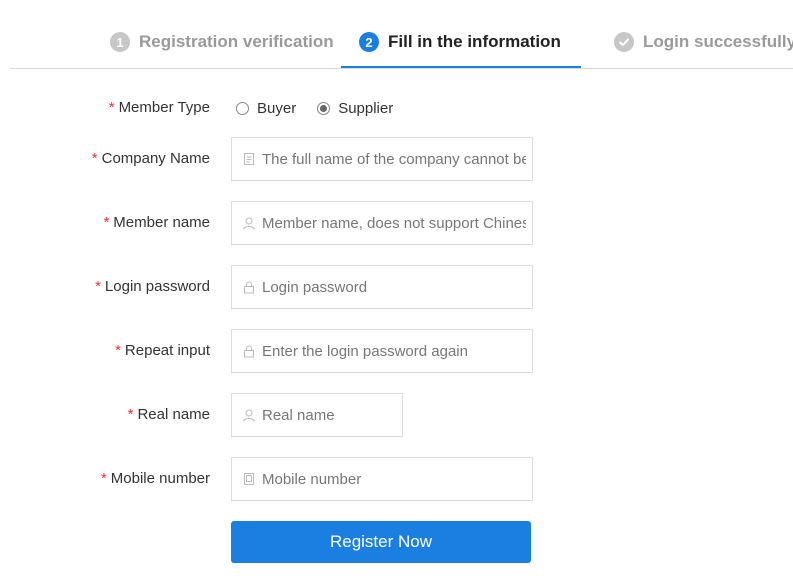 This screenshot has width=793, height=580. I want to click on login-password-label: * Login password, so click(152, 287).